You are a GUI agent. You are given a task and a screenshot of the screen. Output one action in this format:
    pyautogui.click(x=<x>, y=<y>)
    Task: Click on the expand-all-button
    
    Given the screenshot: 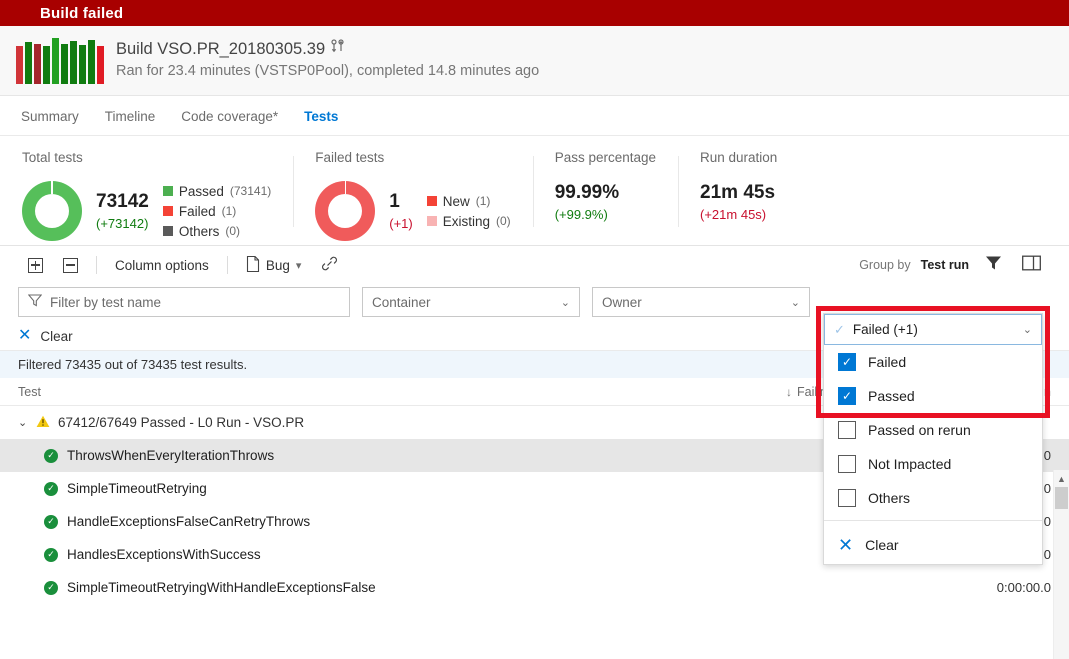 What is the action you would take?
    pyautogui.click(x=35, y=265)
    